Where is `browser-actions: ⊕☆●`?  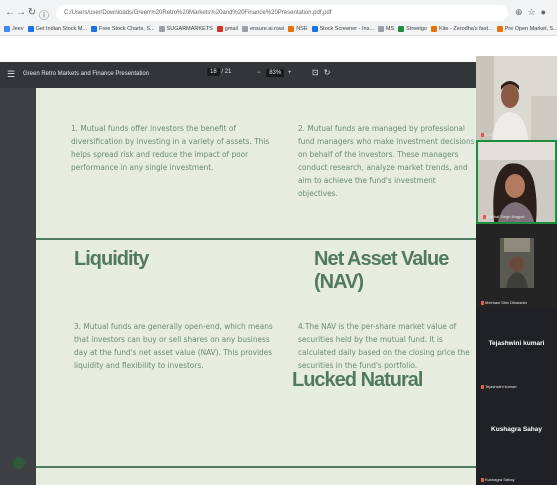
browser-actions: ⊕☆● is located at coordinates (533, 12).